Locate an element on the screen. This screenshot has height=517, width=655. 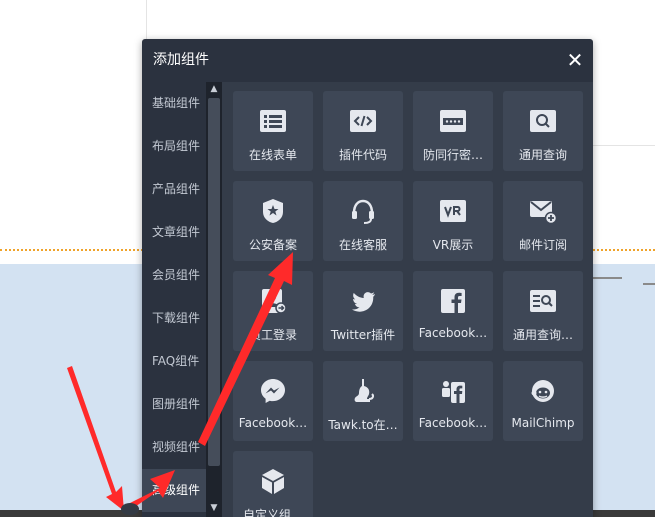
widget-staff-login: 员工登录 is located at coordinates (273, 311).